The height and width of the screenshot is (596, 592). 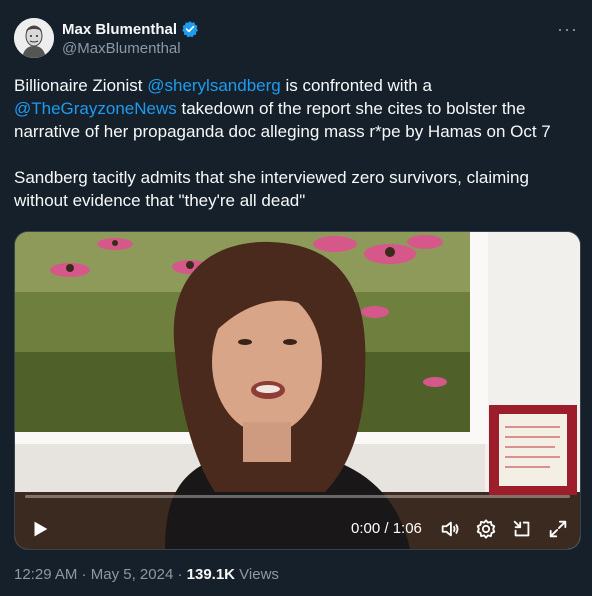 I want to click on minimize-icon, so click(x=522, y=529).